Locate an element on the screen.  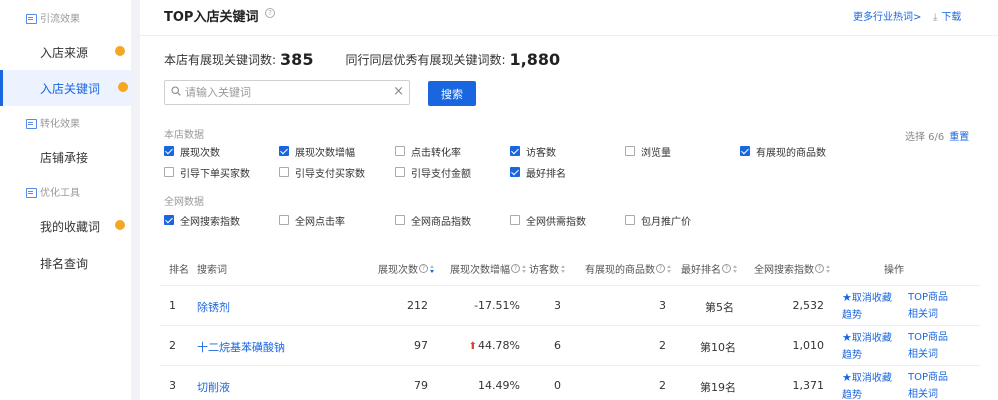
panel-header: TOP入店关键词 ? 更多行业热词> ⤓ 下载 is located at coordinates (569, 18).